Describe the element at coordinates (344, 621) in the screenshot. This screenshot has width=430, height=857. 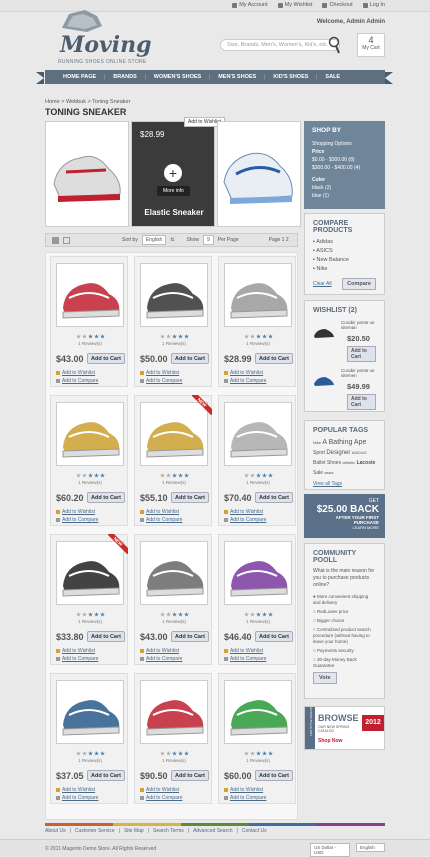
I see `poll-option: ○ Bigger choice` at that location.